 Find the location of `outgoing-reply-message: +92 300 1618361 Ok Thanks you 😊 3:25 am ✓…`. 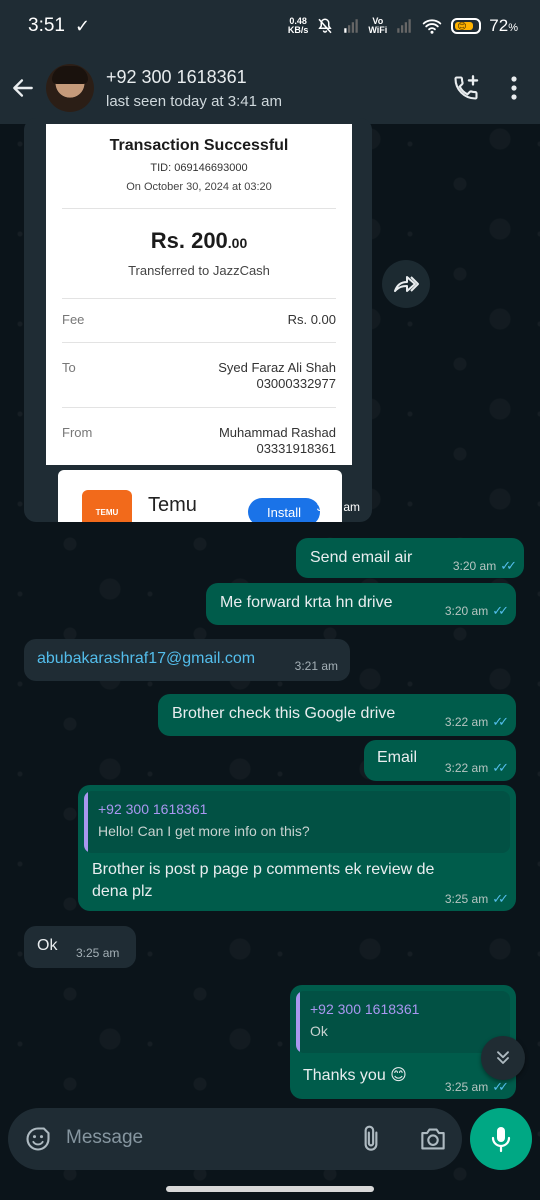

outgoing-reply-message: +92 300 1618361 Ok Thanks you 😊 3:25 am ✓… is located at coordinates (403, 1042).